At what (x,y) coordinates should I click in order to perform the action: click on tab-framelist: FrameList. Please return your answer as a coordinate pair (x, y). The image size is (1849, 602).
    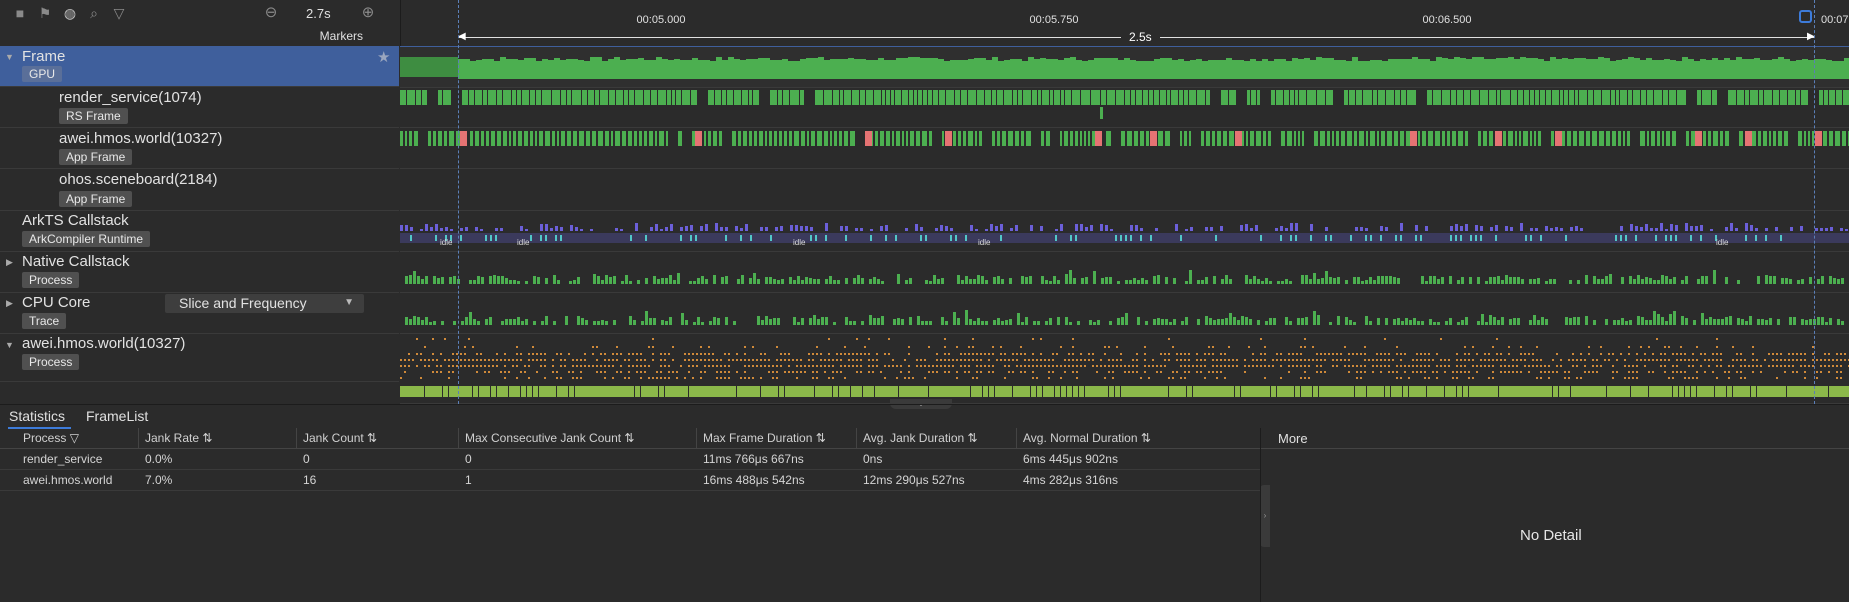
    Looking at the image, I should click on (117, 416).